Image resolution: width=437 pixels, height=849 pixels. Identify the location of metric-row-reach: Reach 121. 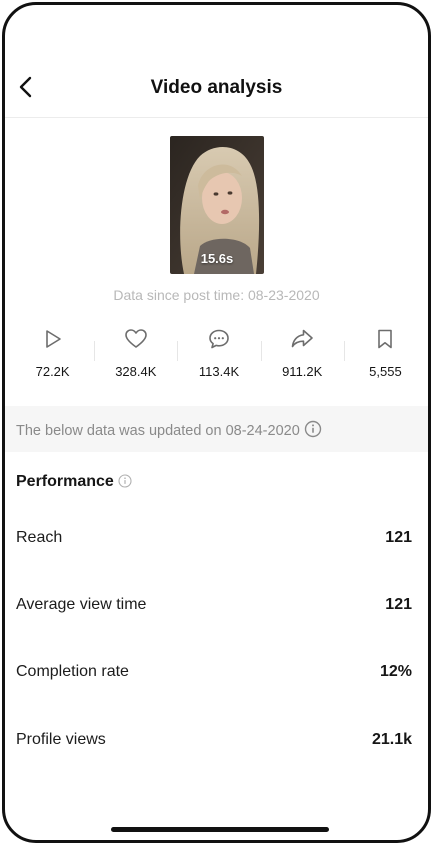
(214, 541).